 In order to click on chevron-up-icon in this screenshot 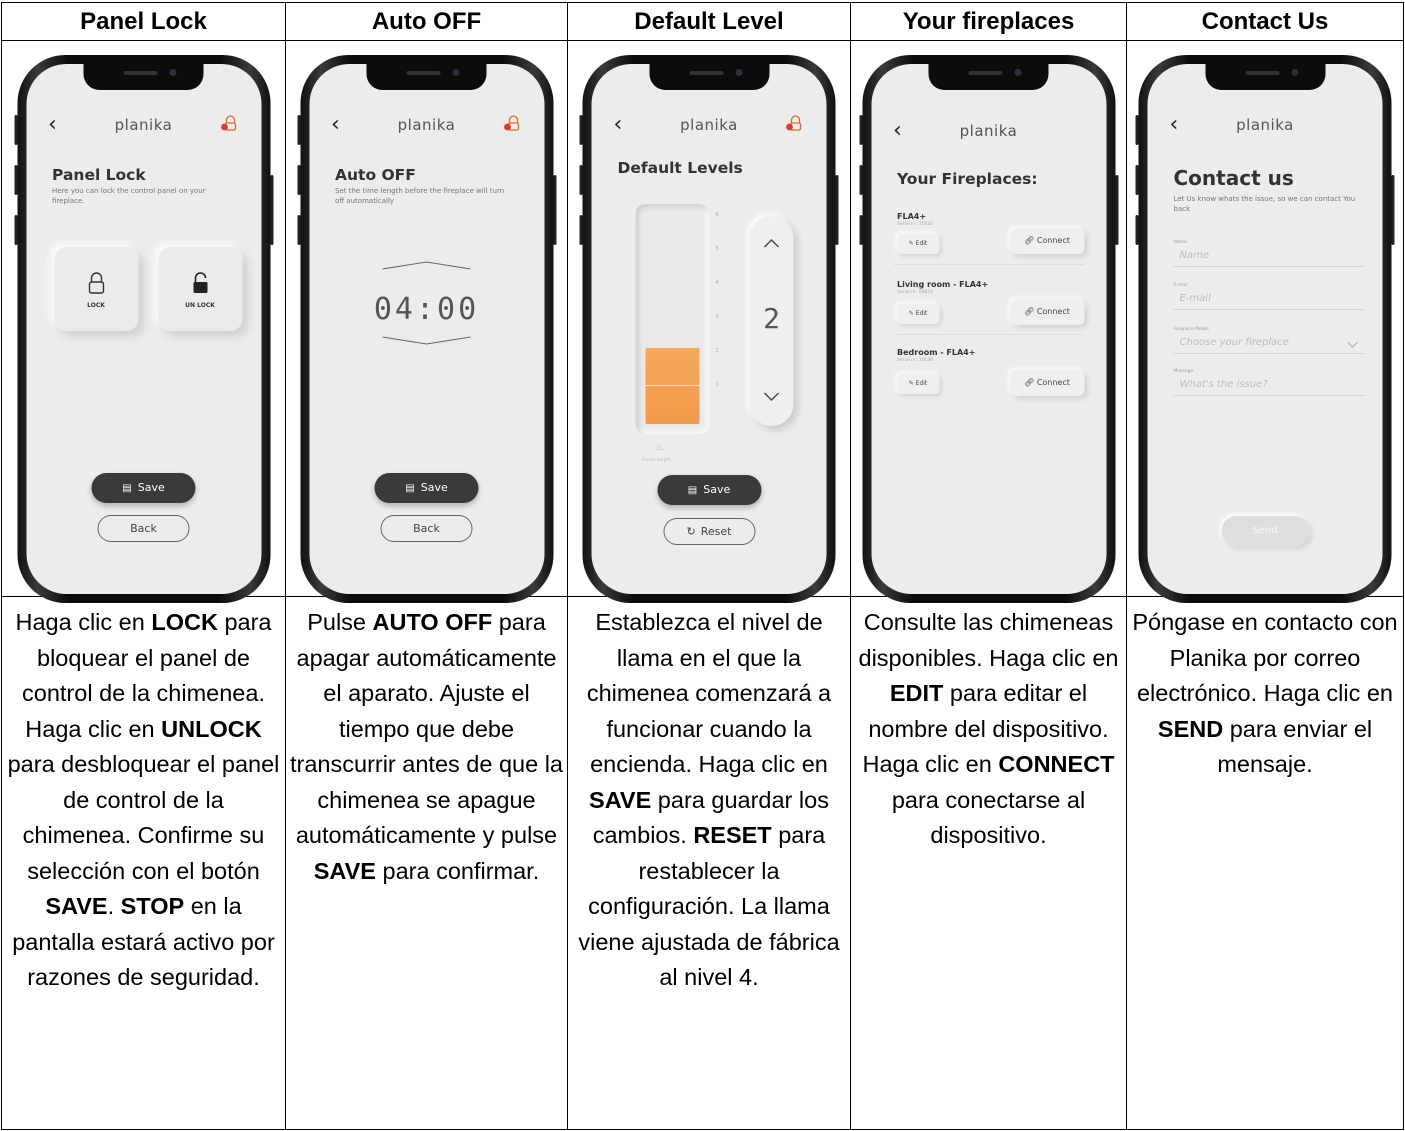, I will do `click(772, 243)`.